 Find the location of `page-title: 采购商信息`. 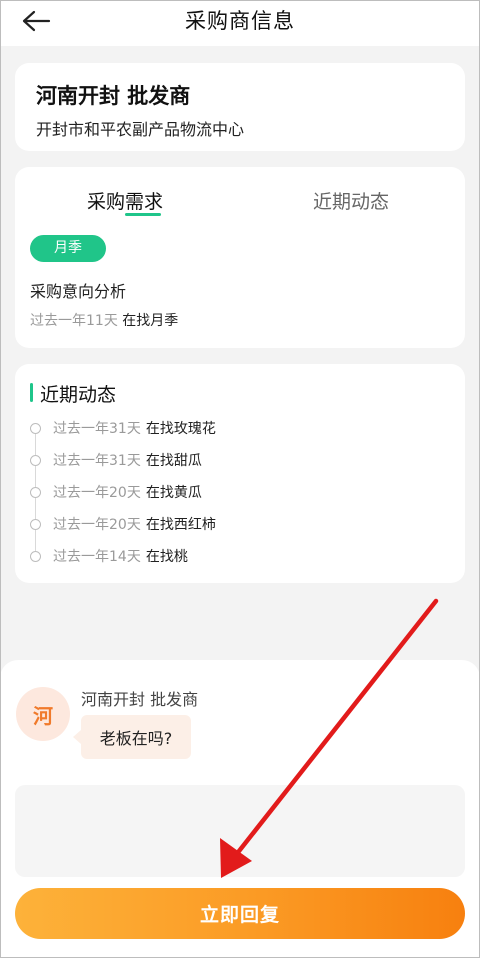

page-title: 采购商信息 is located at coordinates (240, 21).